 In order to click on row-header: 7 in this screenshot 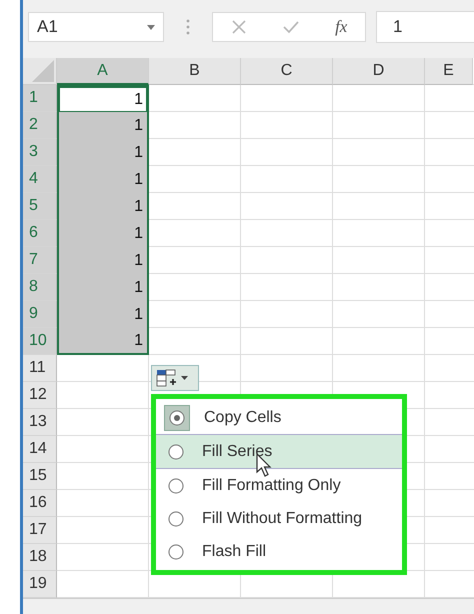, I will do `click(40, 260)`.